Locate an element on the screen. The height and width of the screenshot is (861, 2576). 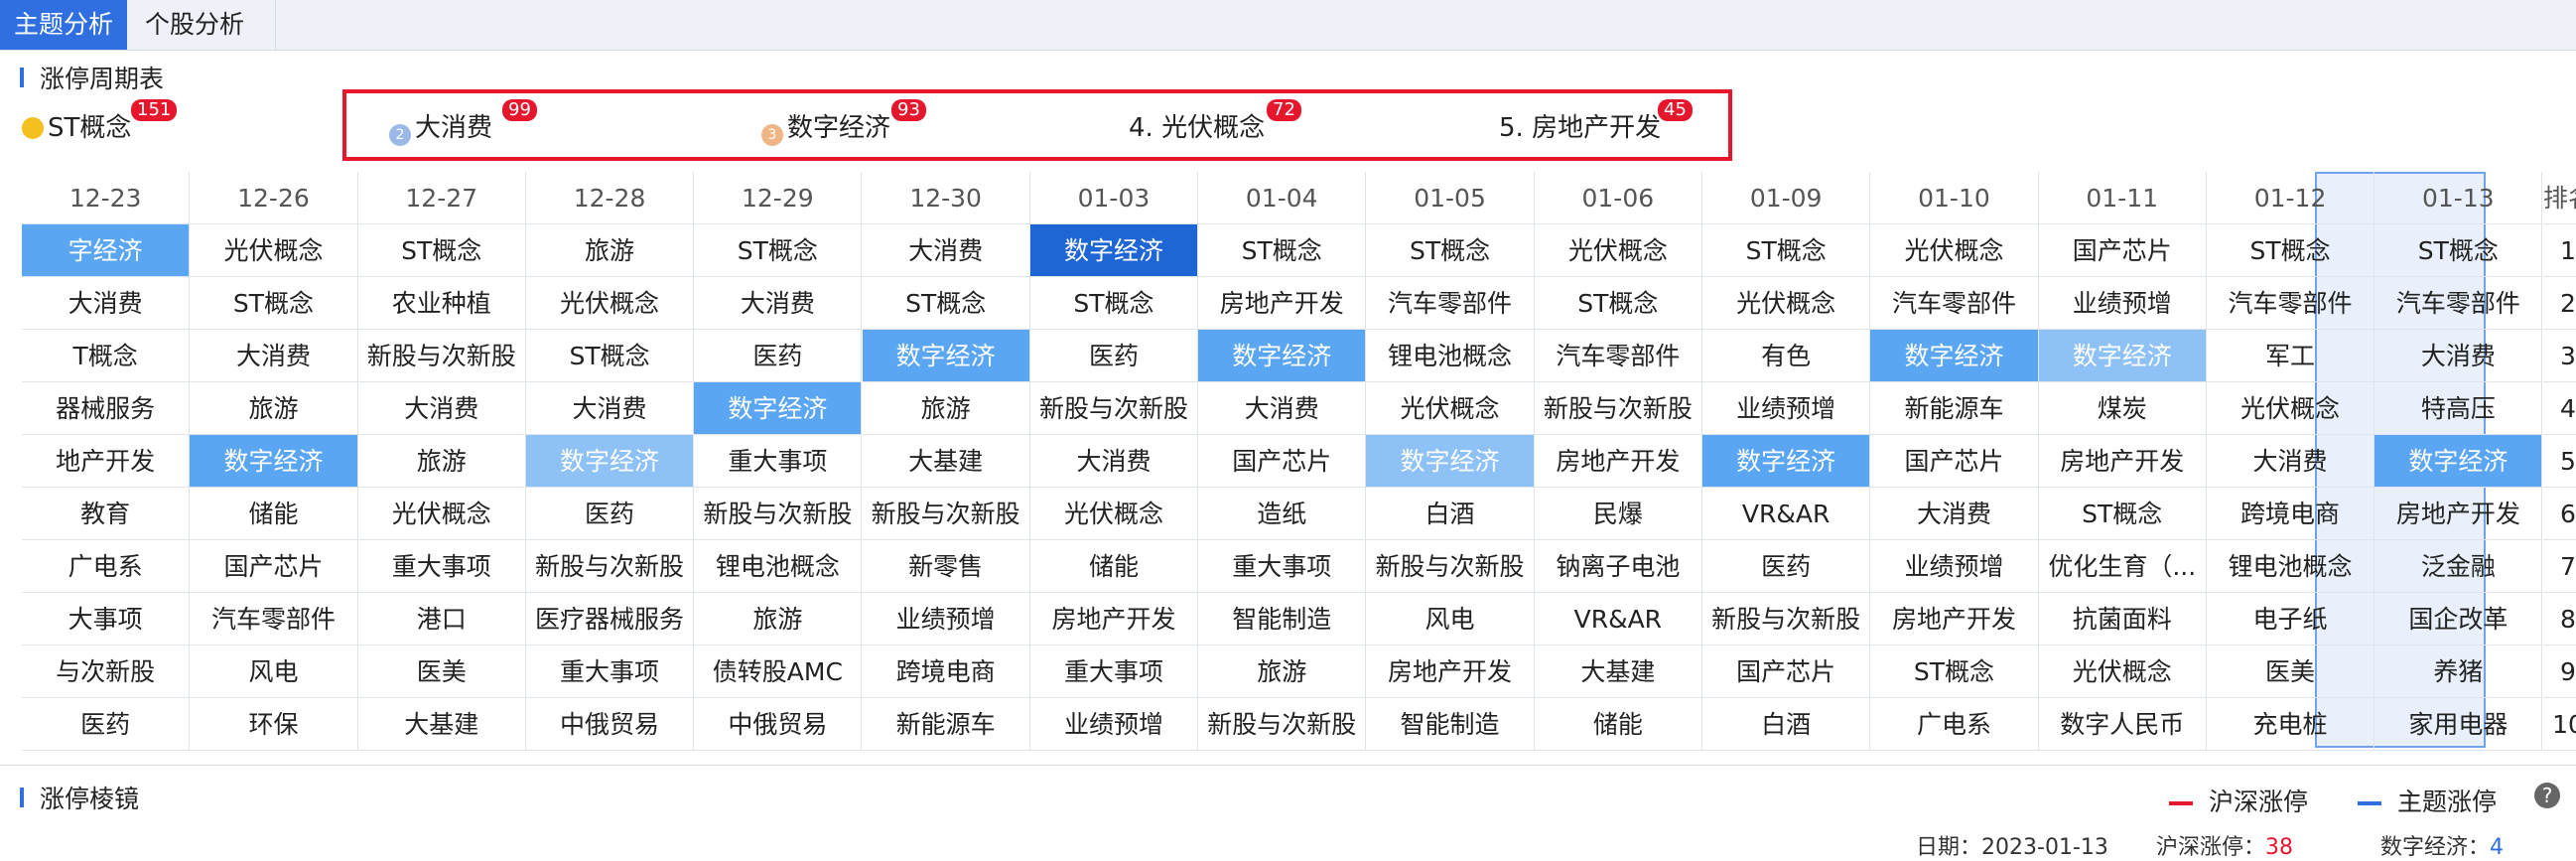
theme-cell: 泛金融 is located at coordinates (2458, 566).